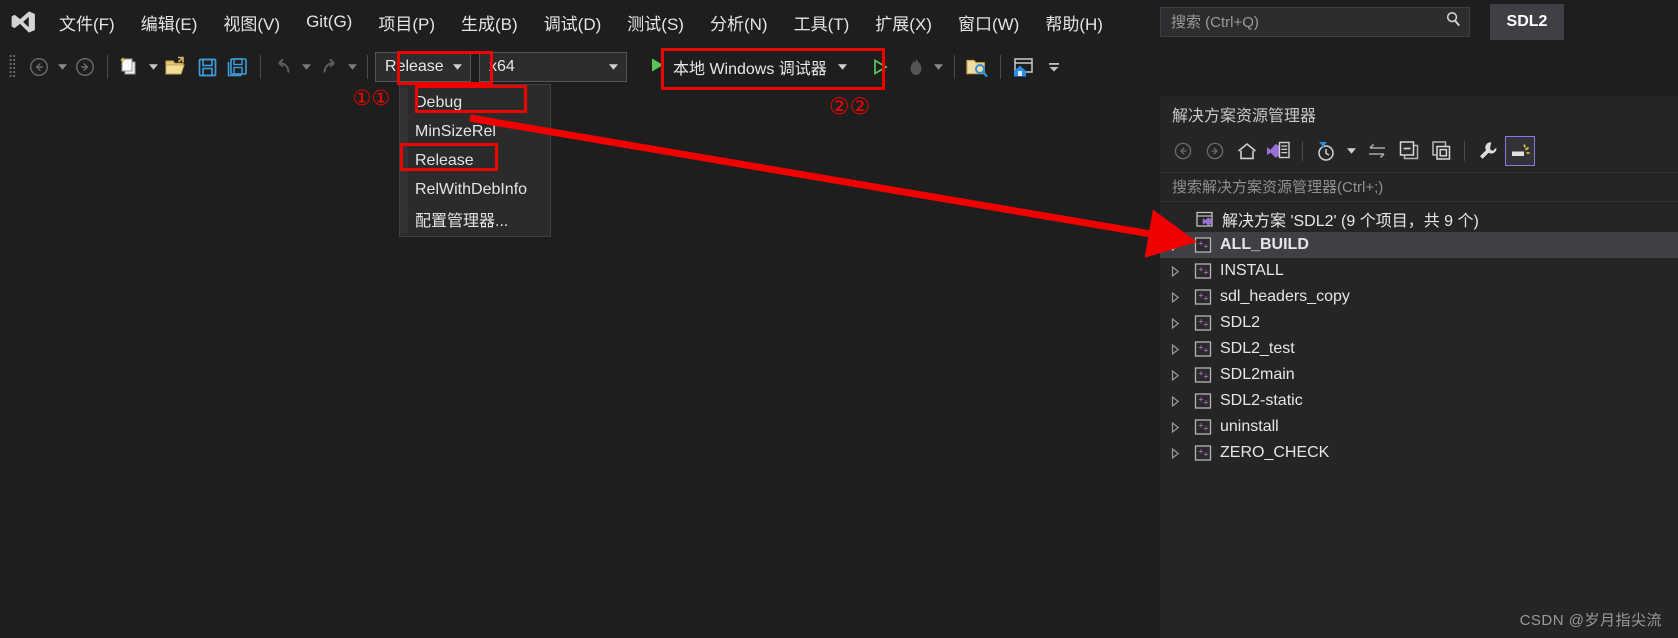 This screenshot has width=1678, height=638. What do you see at coordinates (502, 66) in the screenshot?
I see `platform-value: x64` at bounding box center [502, 66].